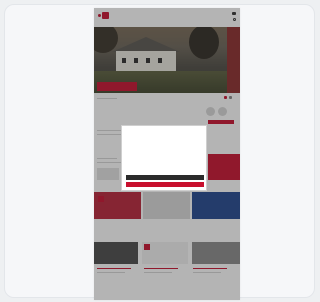 This screenshot has height=302, width=320. Describe the element at coordinates (165, 184) in the screenshot. I see `cookie-accept-button` at that location.